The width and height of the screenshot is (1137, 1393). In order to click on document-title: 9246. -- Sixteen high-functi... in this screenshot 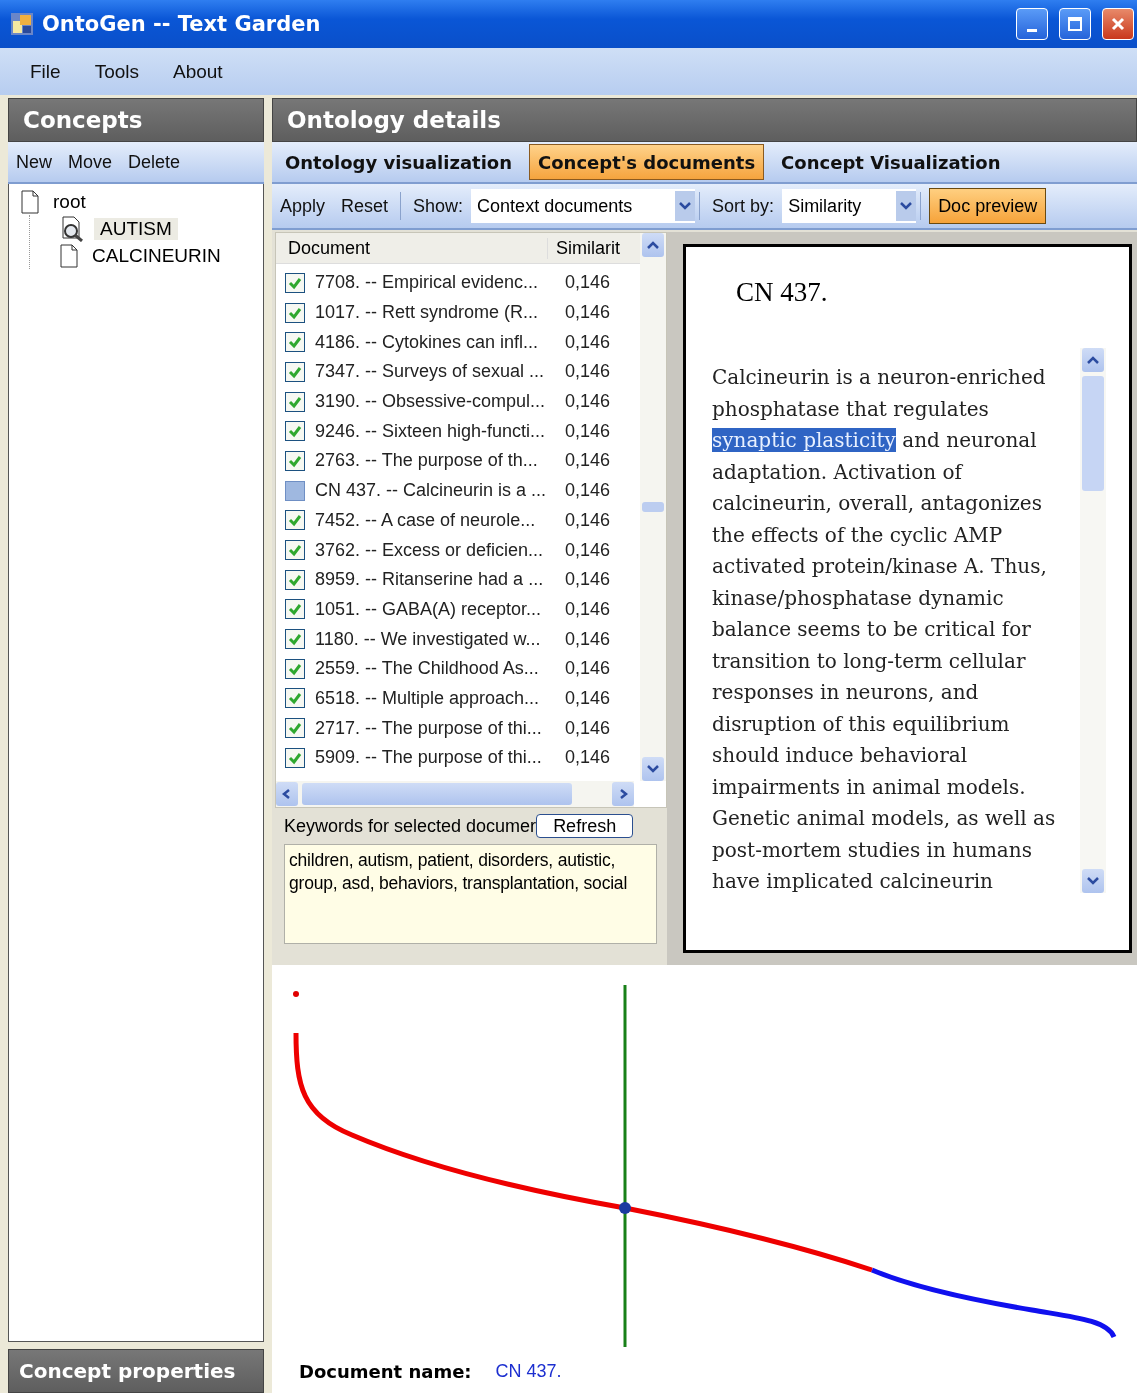, I will do `click(431, 431)`.